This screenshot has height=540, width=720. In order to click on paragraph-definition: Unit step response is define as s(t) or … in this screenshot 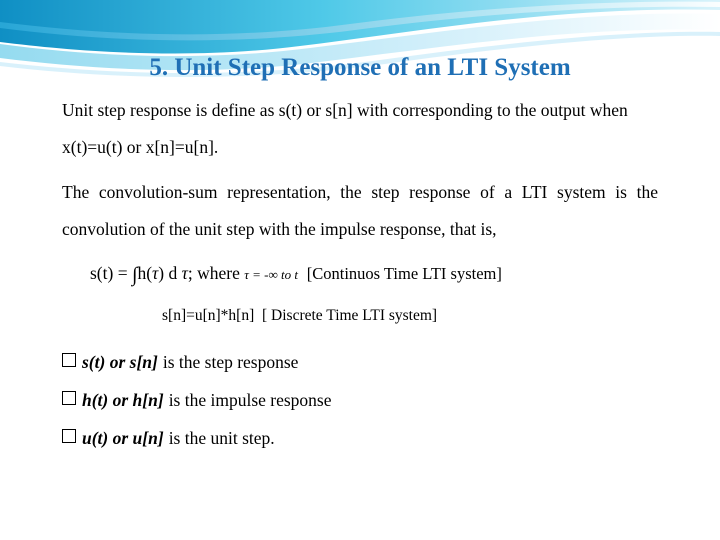, I will do `click(345, 128)`.